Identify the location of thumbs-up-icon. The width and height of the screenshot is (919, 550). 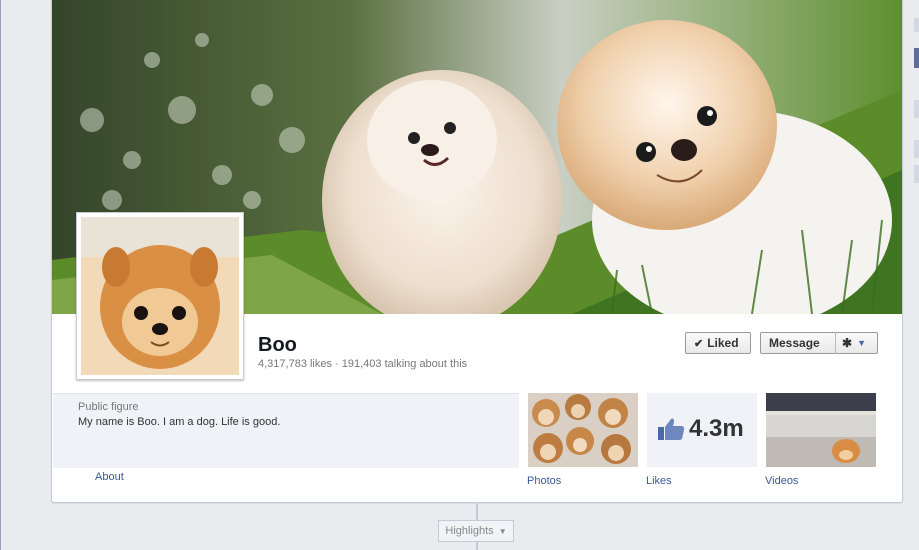
(671, 430).